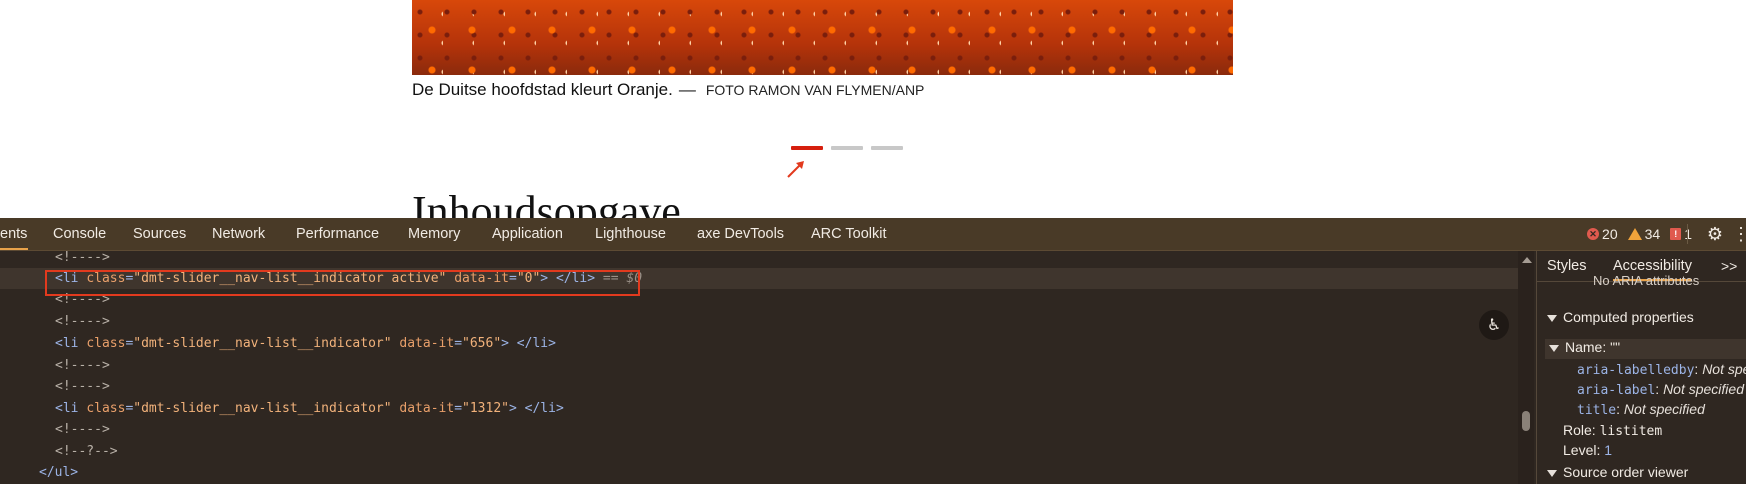 This screenshot has width=1746, height=484. Describe the element at coordinates (1494, 325) in the screenshot. I see `accessibility-icon: ♿` at that location.